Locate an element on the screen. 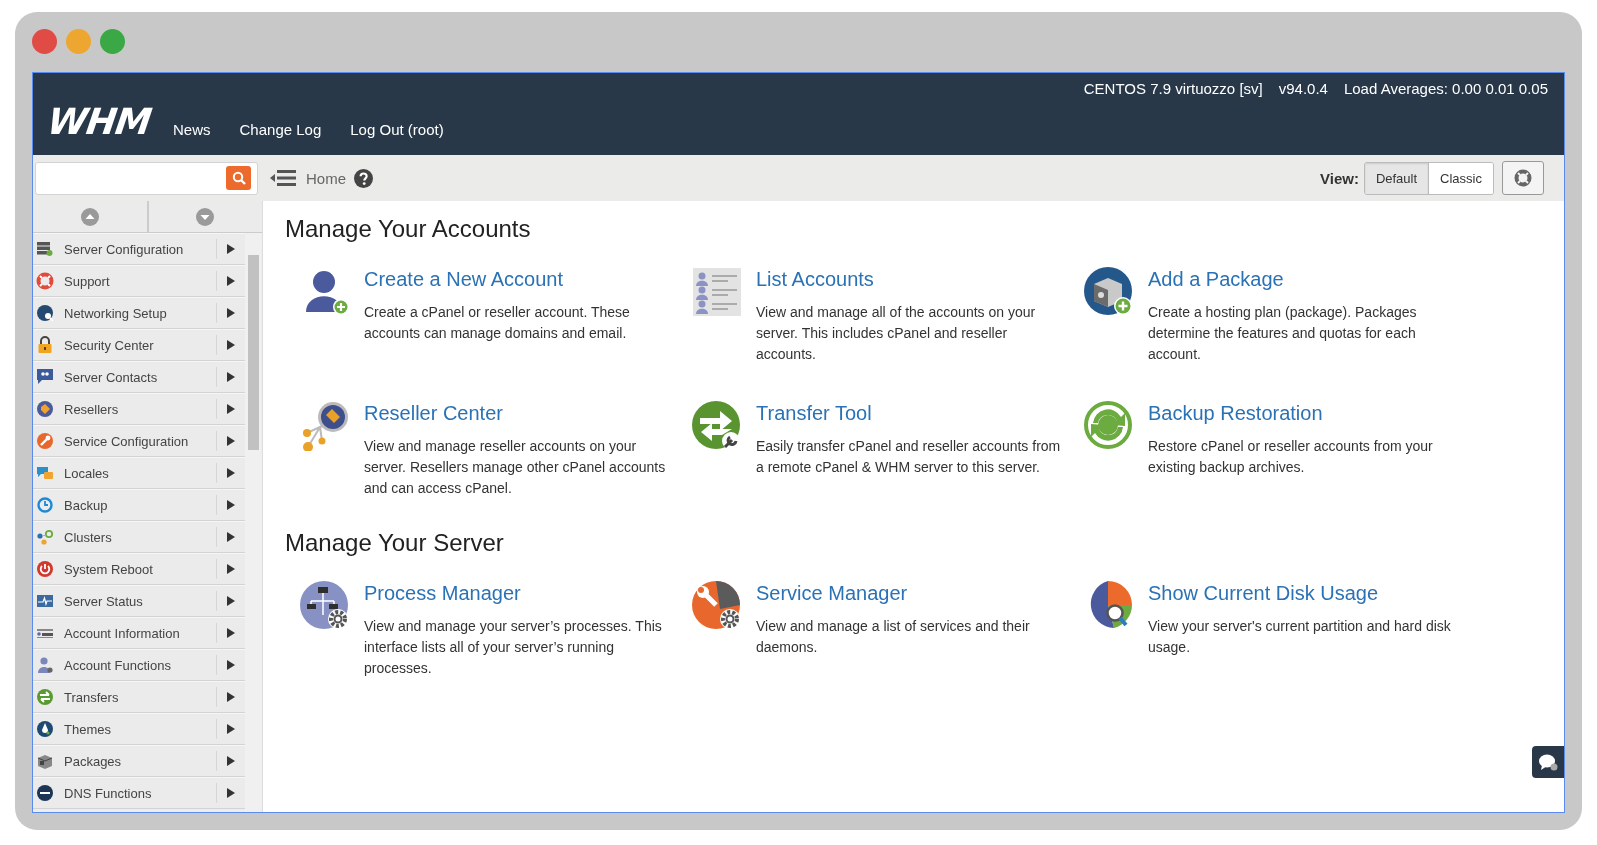  tag-icon is located at coordinates (45, 409).